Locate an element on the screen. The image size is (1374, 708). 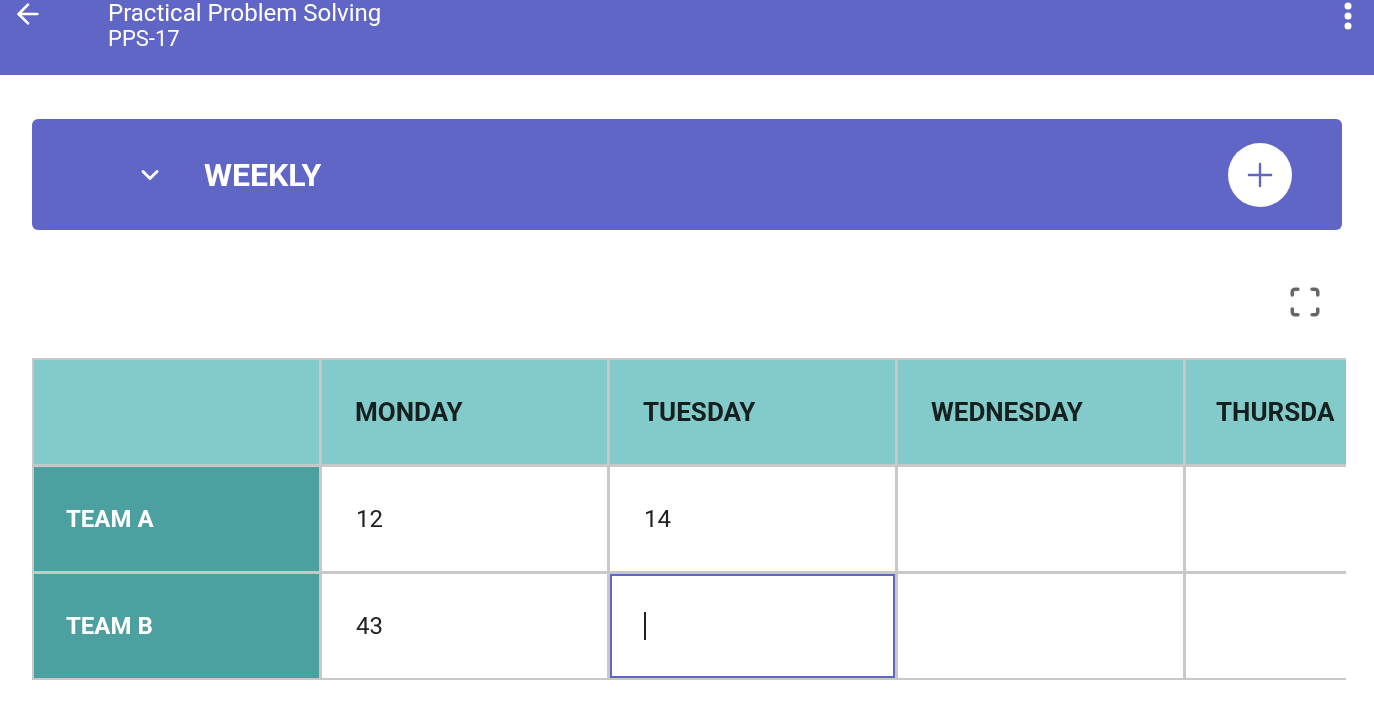
column-header: THURSDA is located at coordinates (1266, 412).